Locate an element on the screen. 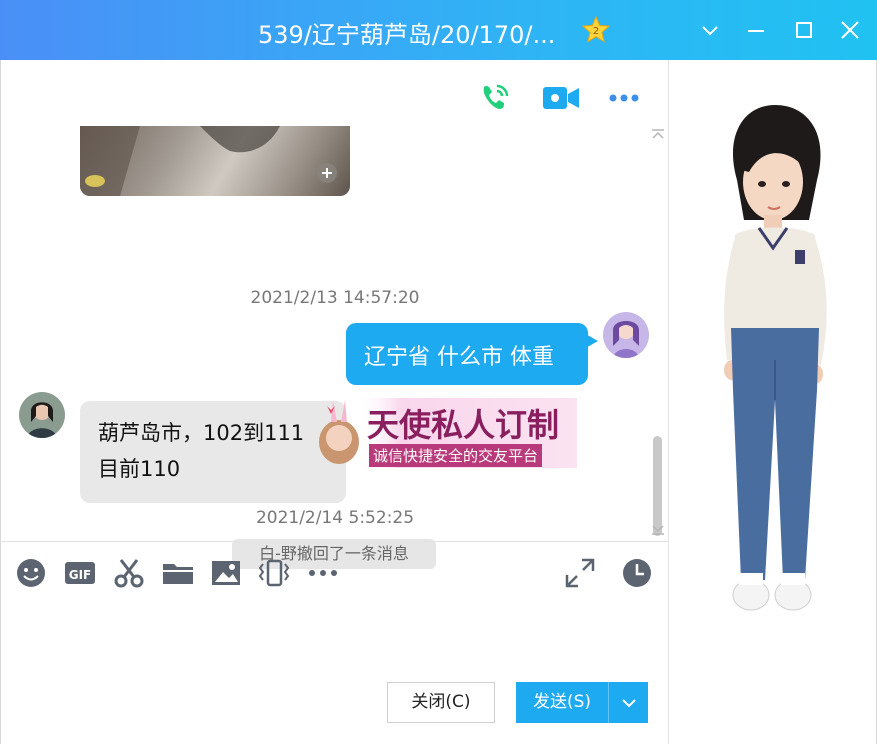 The height and width of the screenshot is (744, 877). photo-content-image is located at coordinates (208, 161).